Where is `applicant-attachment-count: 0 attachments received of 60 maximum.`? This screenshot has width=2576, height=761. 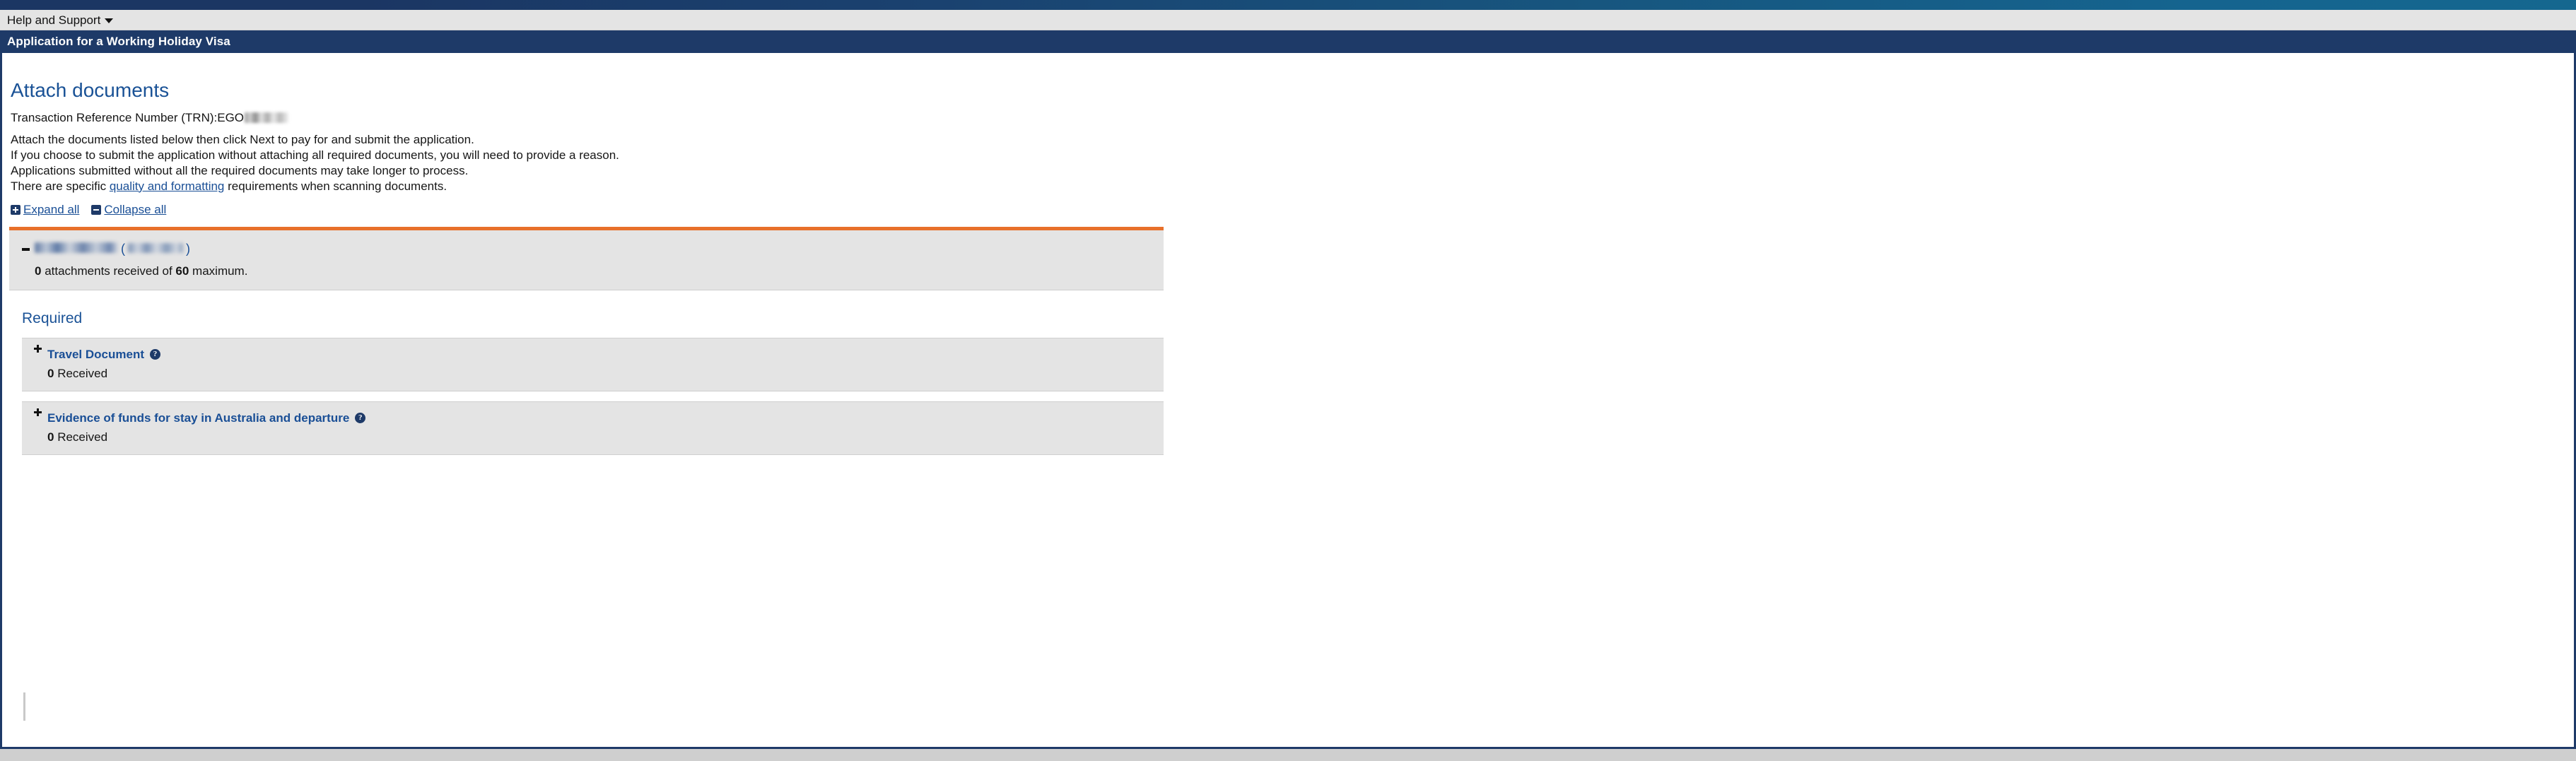 applicant-attachment-count: 0 attachments received of 60 maximum. is located at coordinates (587, 273).